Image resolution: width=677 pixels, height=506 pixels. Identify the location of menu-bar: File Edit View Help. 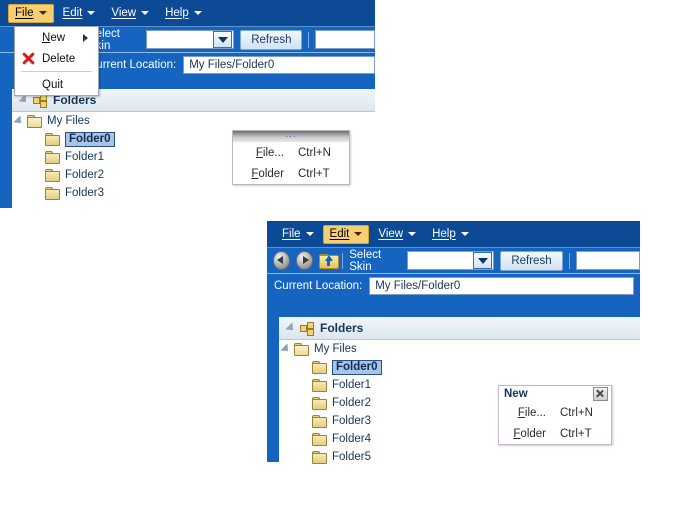
(453, 234).